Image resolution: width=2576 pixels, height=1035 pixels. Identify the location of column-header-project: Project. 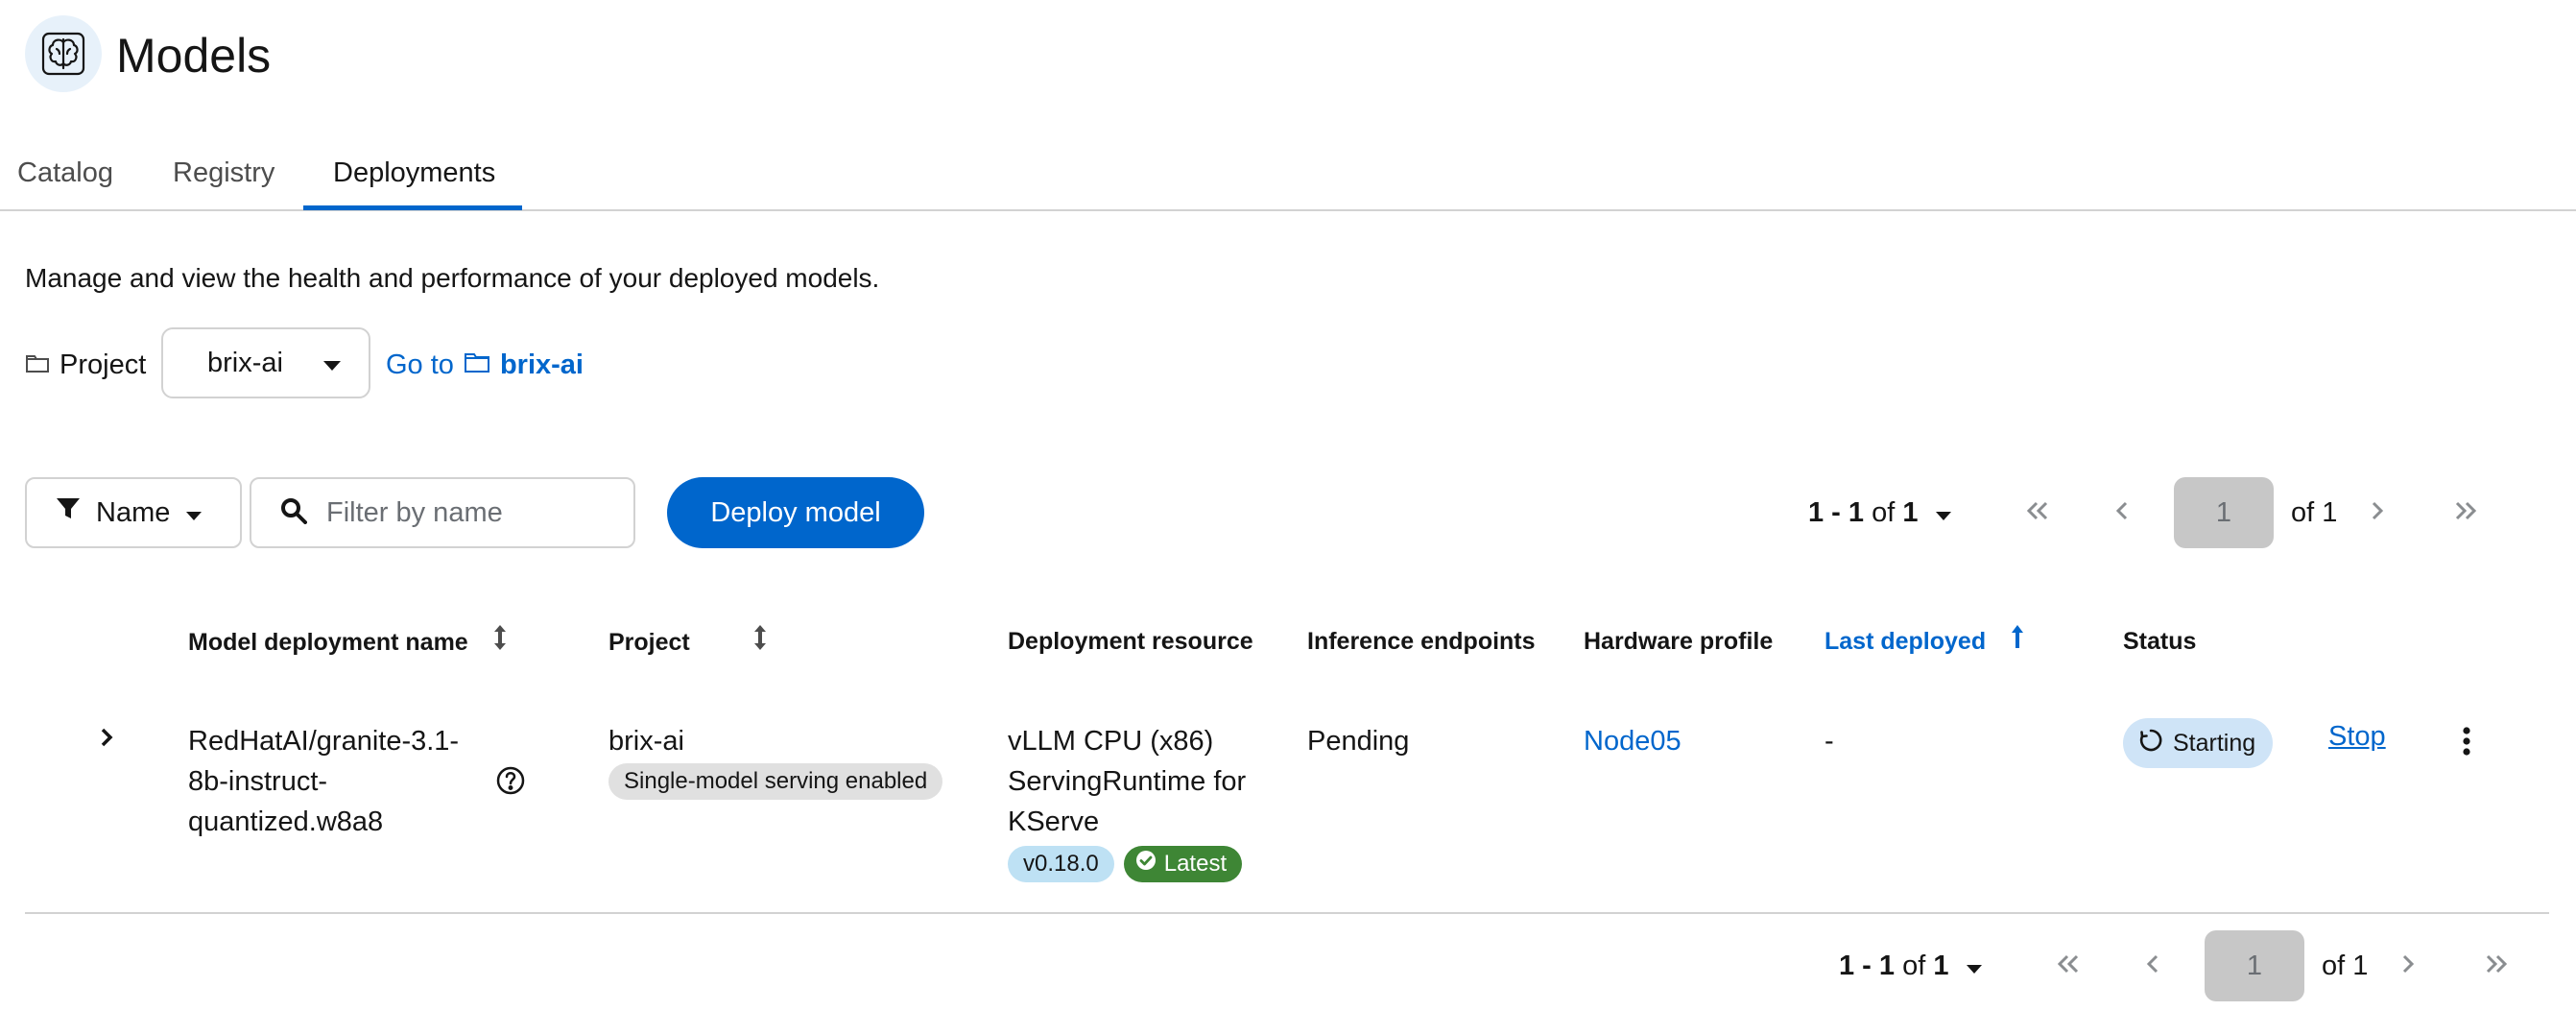
(687, 642).